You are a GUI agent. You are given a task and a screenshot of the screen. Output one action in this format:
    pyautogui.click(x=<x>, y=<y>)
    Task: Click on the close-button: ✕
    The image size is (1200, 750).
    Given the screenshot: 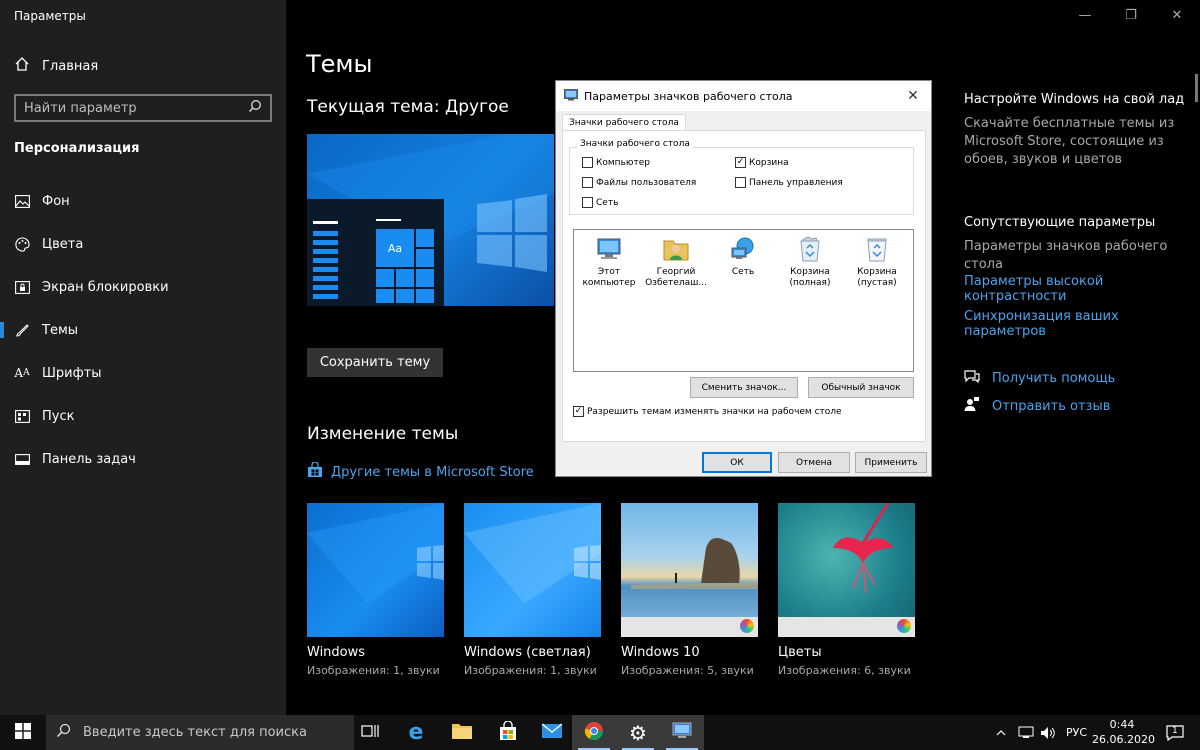 What is the action you would take?
    pyautogui.click(x=1177, y=15)
    